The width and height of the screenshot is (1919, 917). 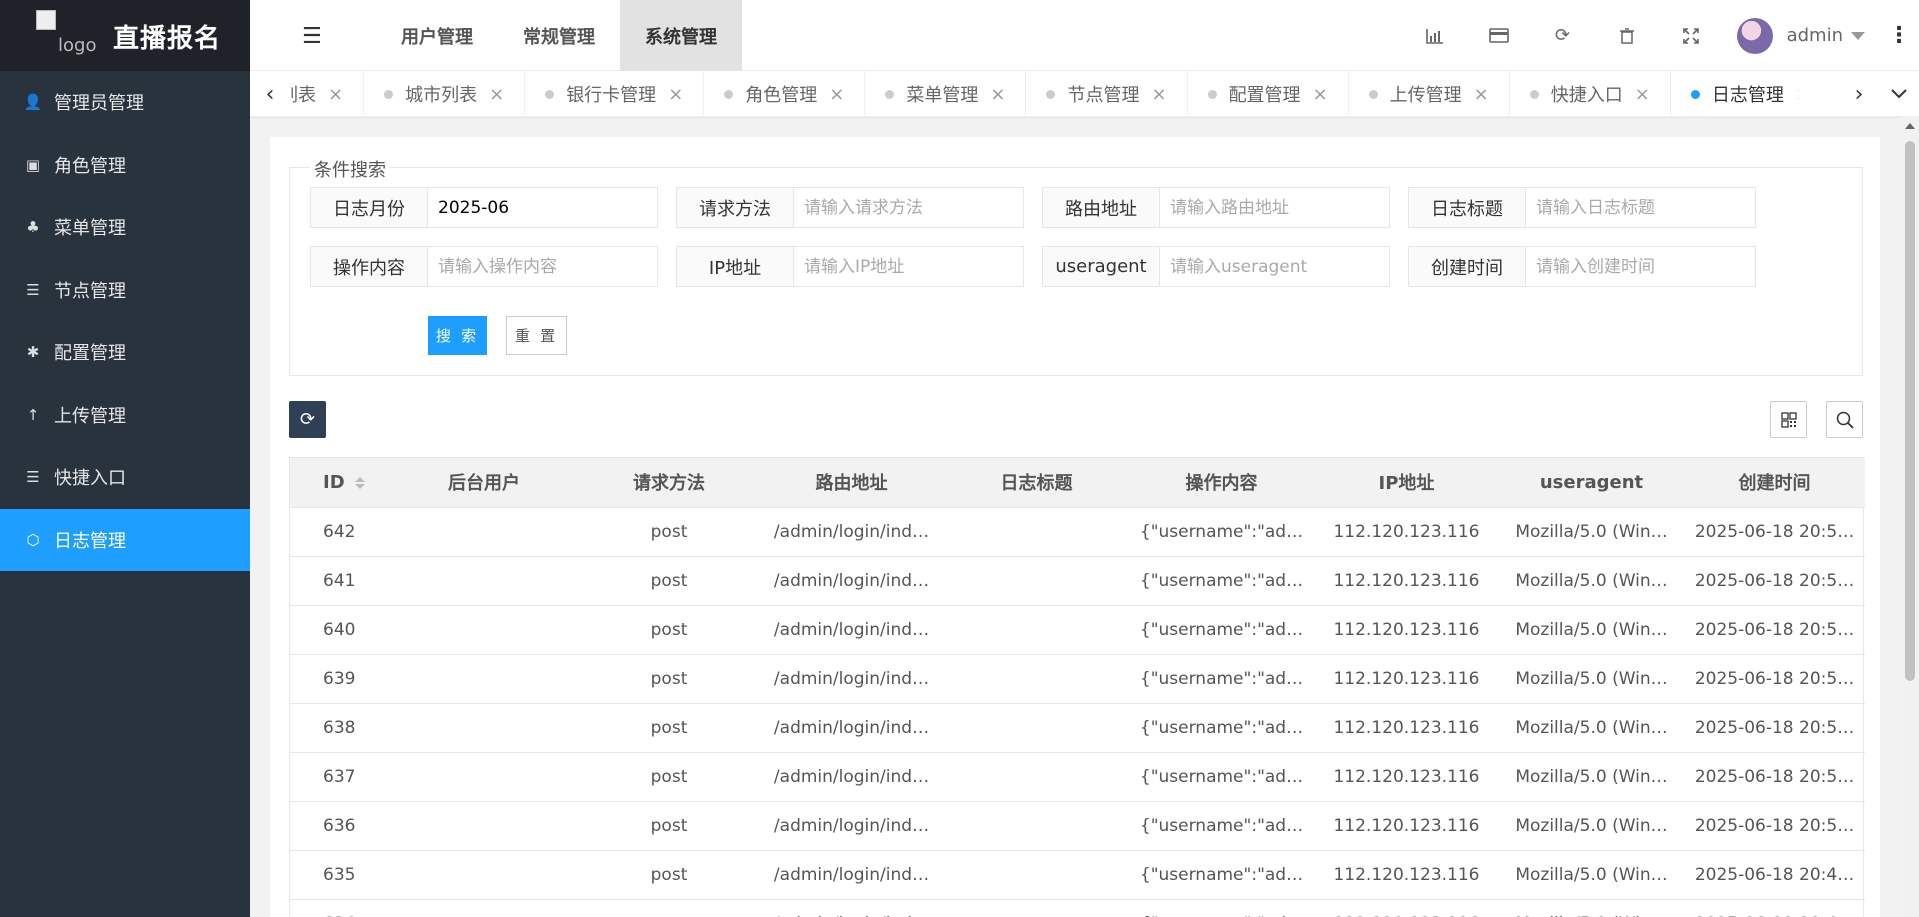 What do you see at coordinates (1910, 126) in the screenshot?
I see `scroll-up-icon` at bounding box center [1910, 126].